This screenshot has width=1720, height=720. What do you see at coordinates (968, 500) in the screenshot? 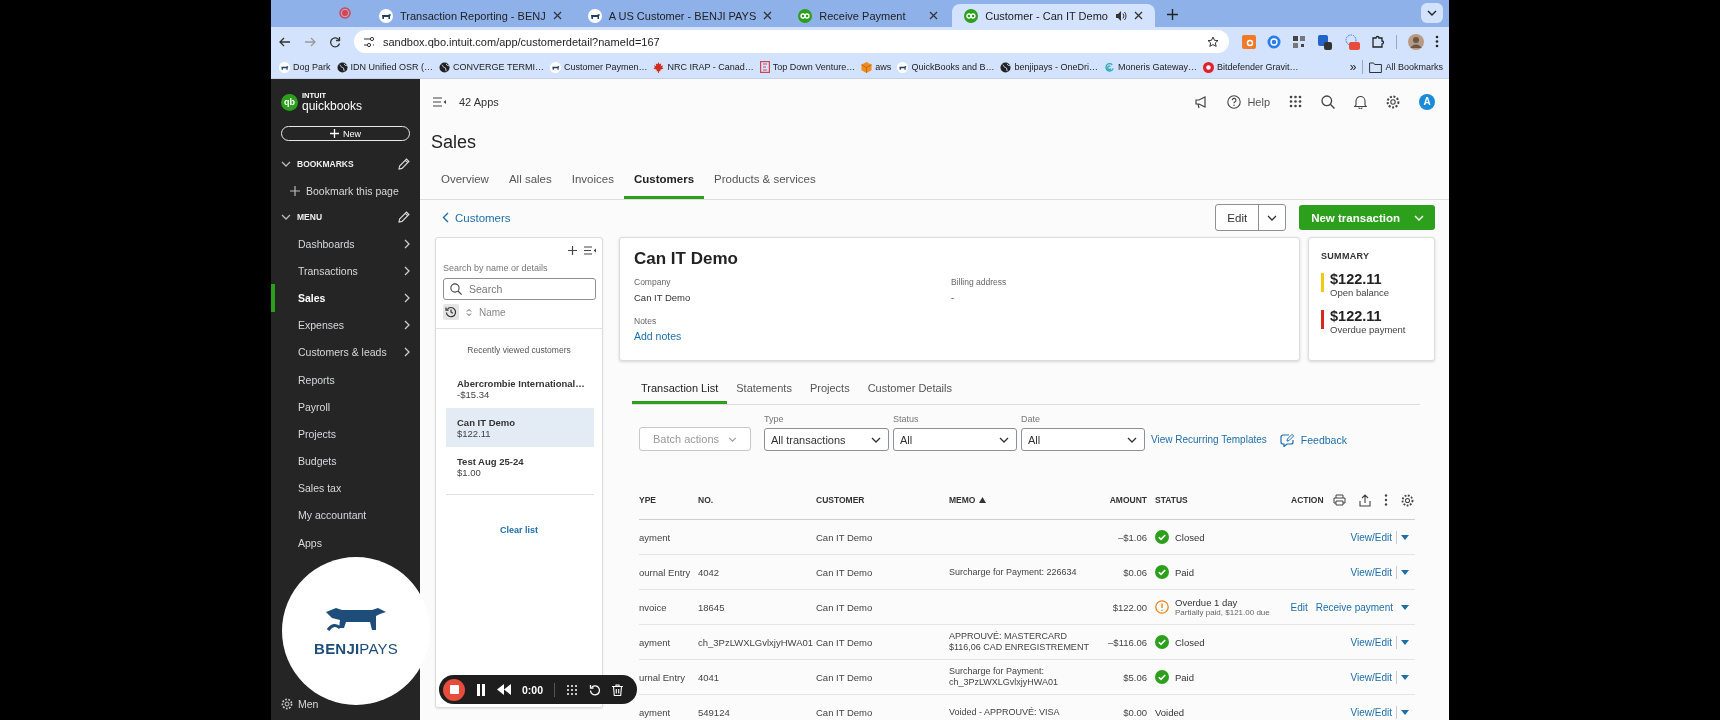
I see `column-header: MEMO` at bounding box center [968, 500].